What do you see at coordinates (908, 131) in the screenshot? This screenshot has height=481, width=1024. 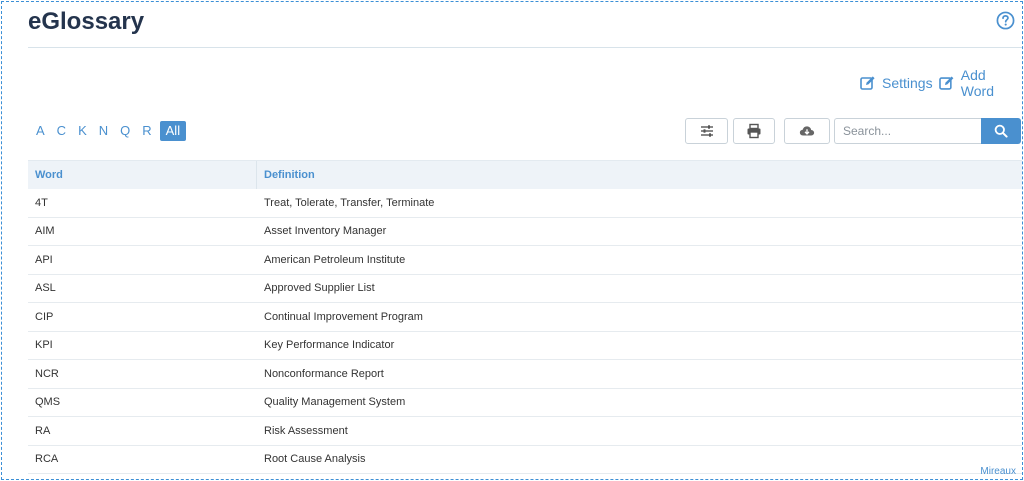 I see `search-input` at bounding box center [908, 131].